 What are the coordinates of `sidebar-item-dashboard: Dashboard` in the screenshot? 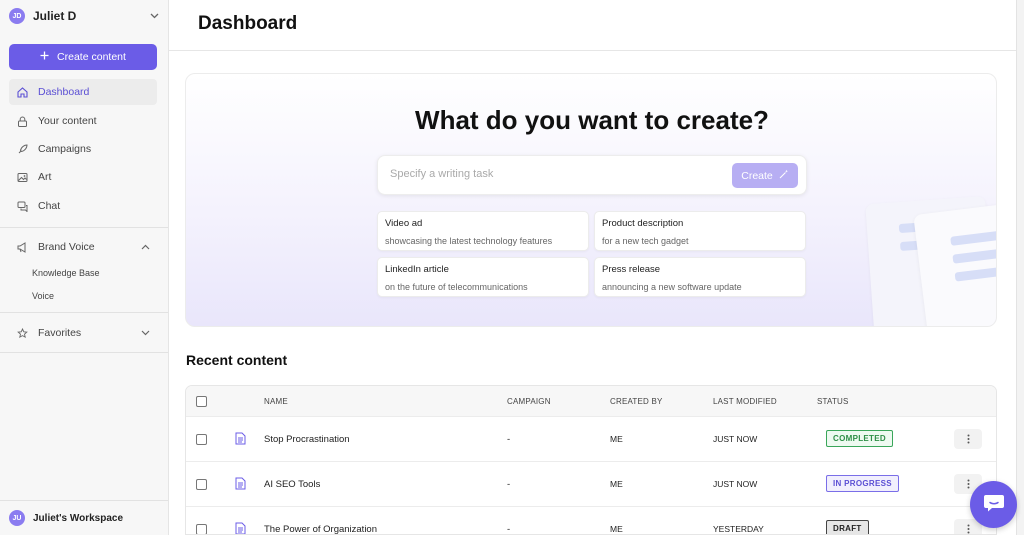 It's located at (83, 92).